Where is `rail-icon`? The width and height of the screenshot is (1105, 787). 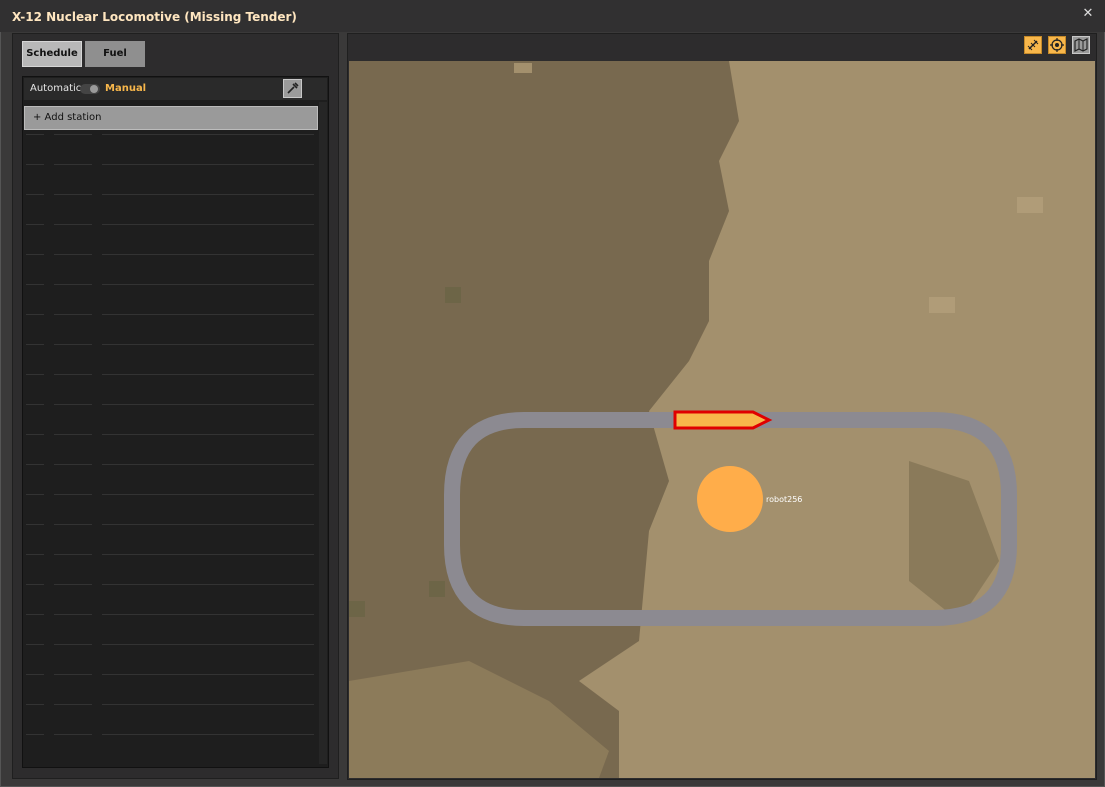
rail-icon is located at coordinates (1033, 45).